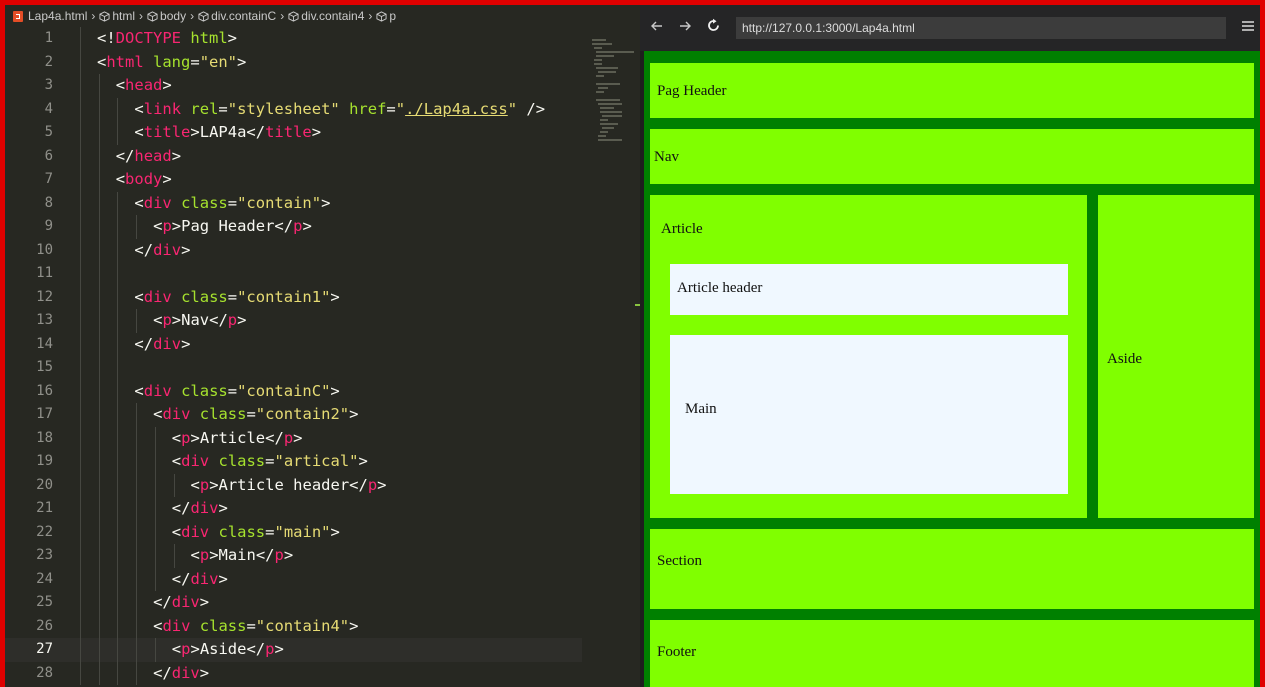 Image resolution: width=1265 pixels, height=687 pixels. What do you see at coordinates (237, 16) in the screenshot?
I see `breadcrumb-div-containC: div.containC` at bounding box center [237, 16].